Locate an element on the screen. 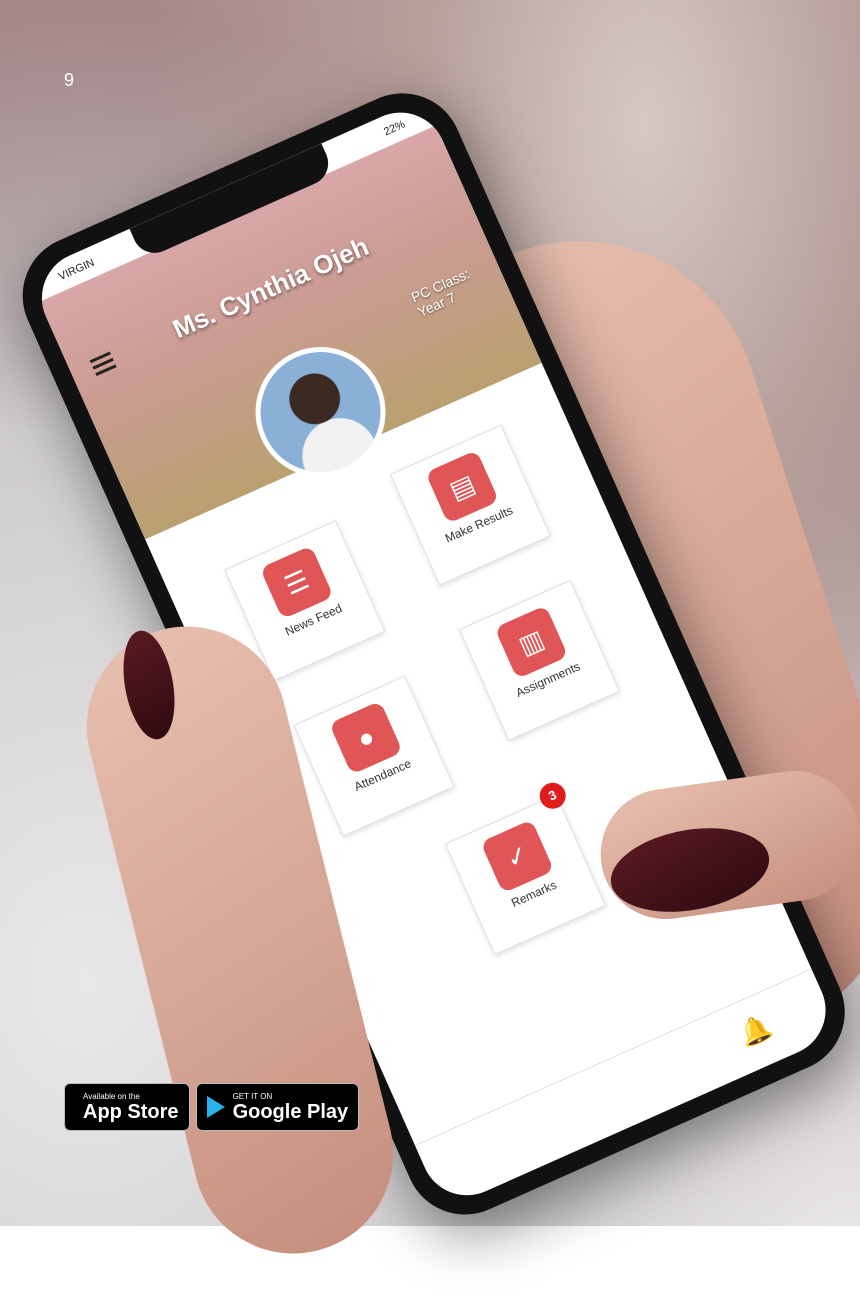 The height and width of the screenshot is (1291, 860). app-store-badge: Available on the App Store is located at coordinates (127, 1107).